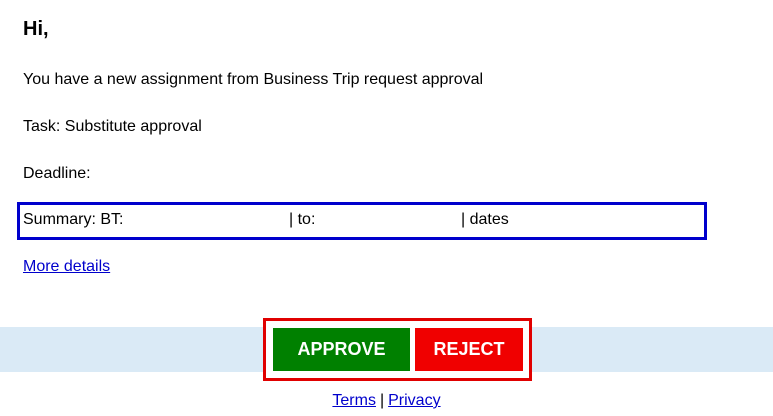  I want to click on summary-box: Summary: BT: | to: | dates, so click(362, 221).